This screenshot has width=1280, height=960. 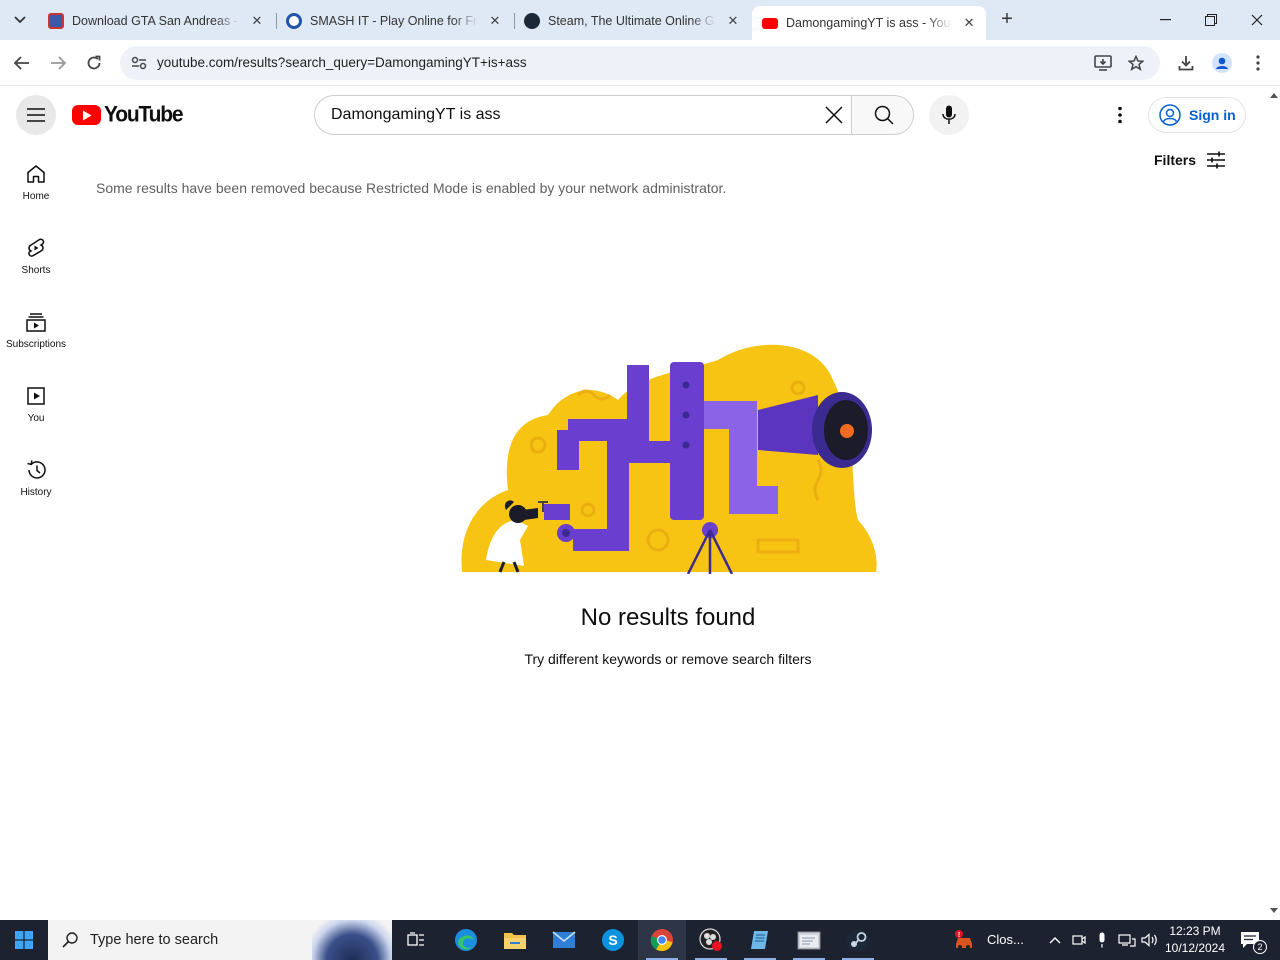 I want to click on arrow-right-icon, so click(x=58, y=63).